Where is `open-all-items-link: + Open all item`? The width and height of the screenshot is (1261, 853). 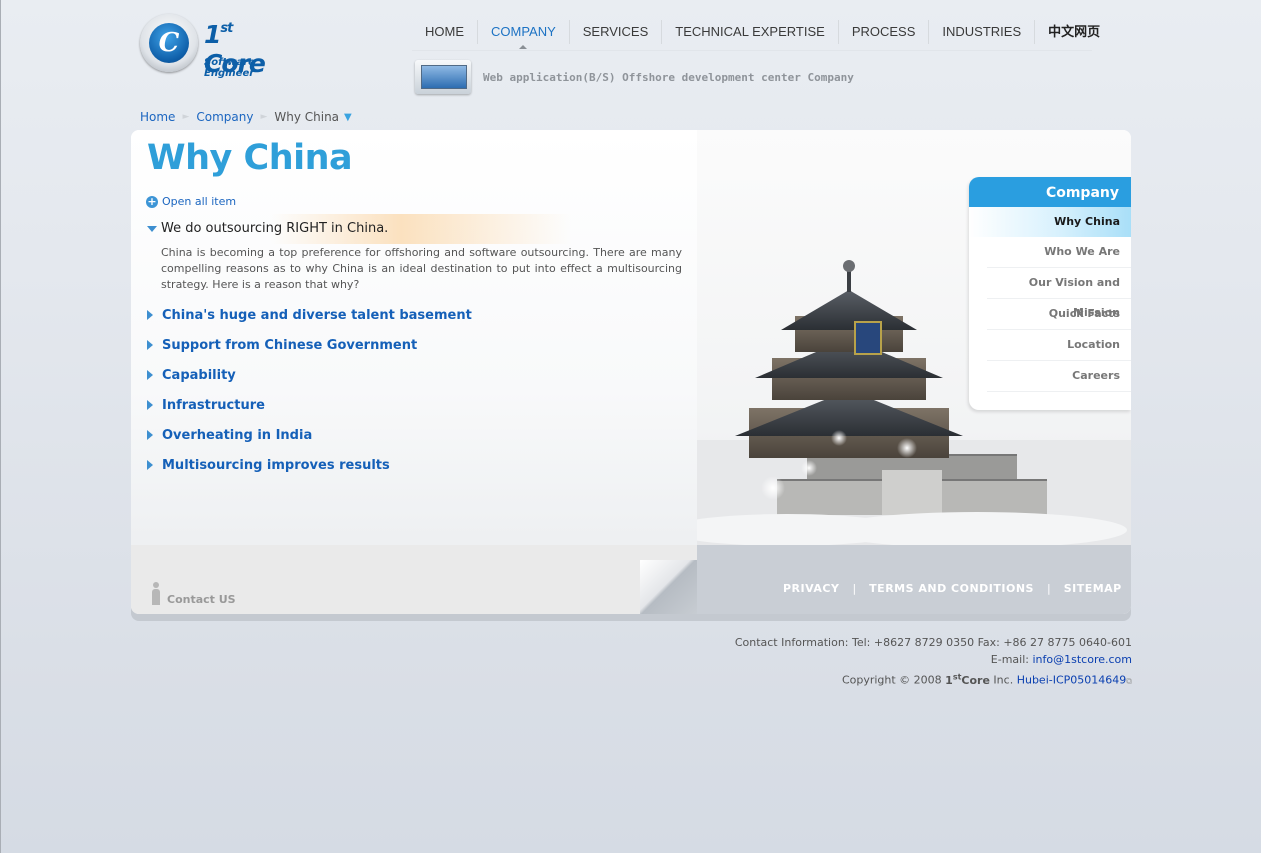
open-all-items-link: + Open all item is located at coordinates (191, 201).